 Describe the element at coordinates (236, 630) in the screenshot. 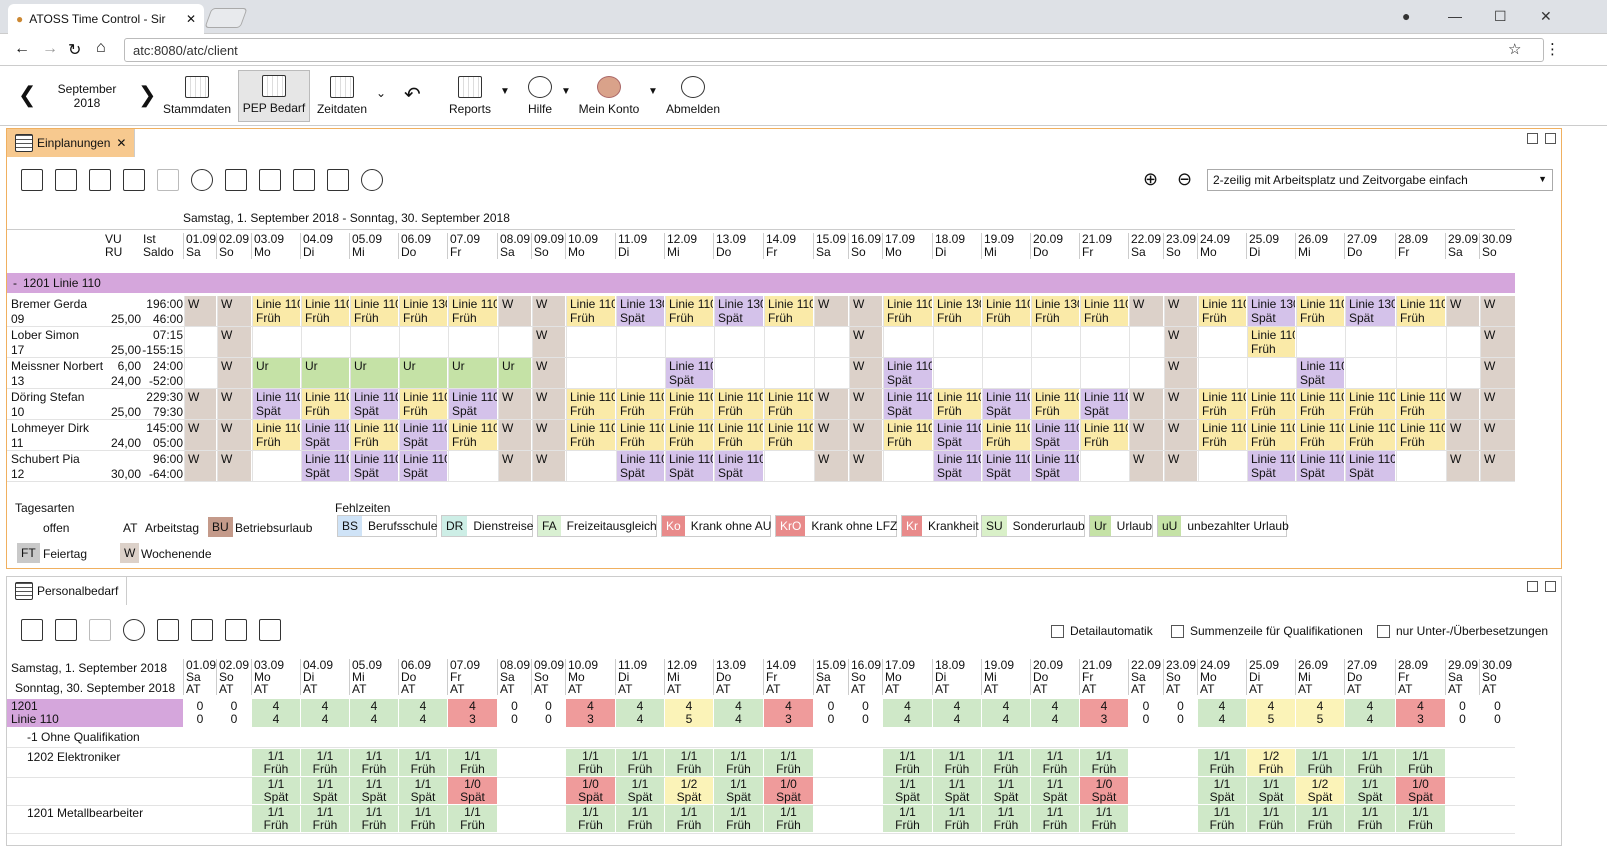

I see `calendar-download-icon` at that location.